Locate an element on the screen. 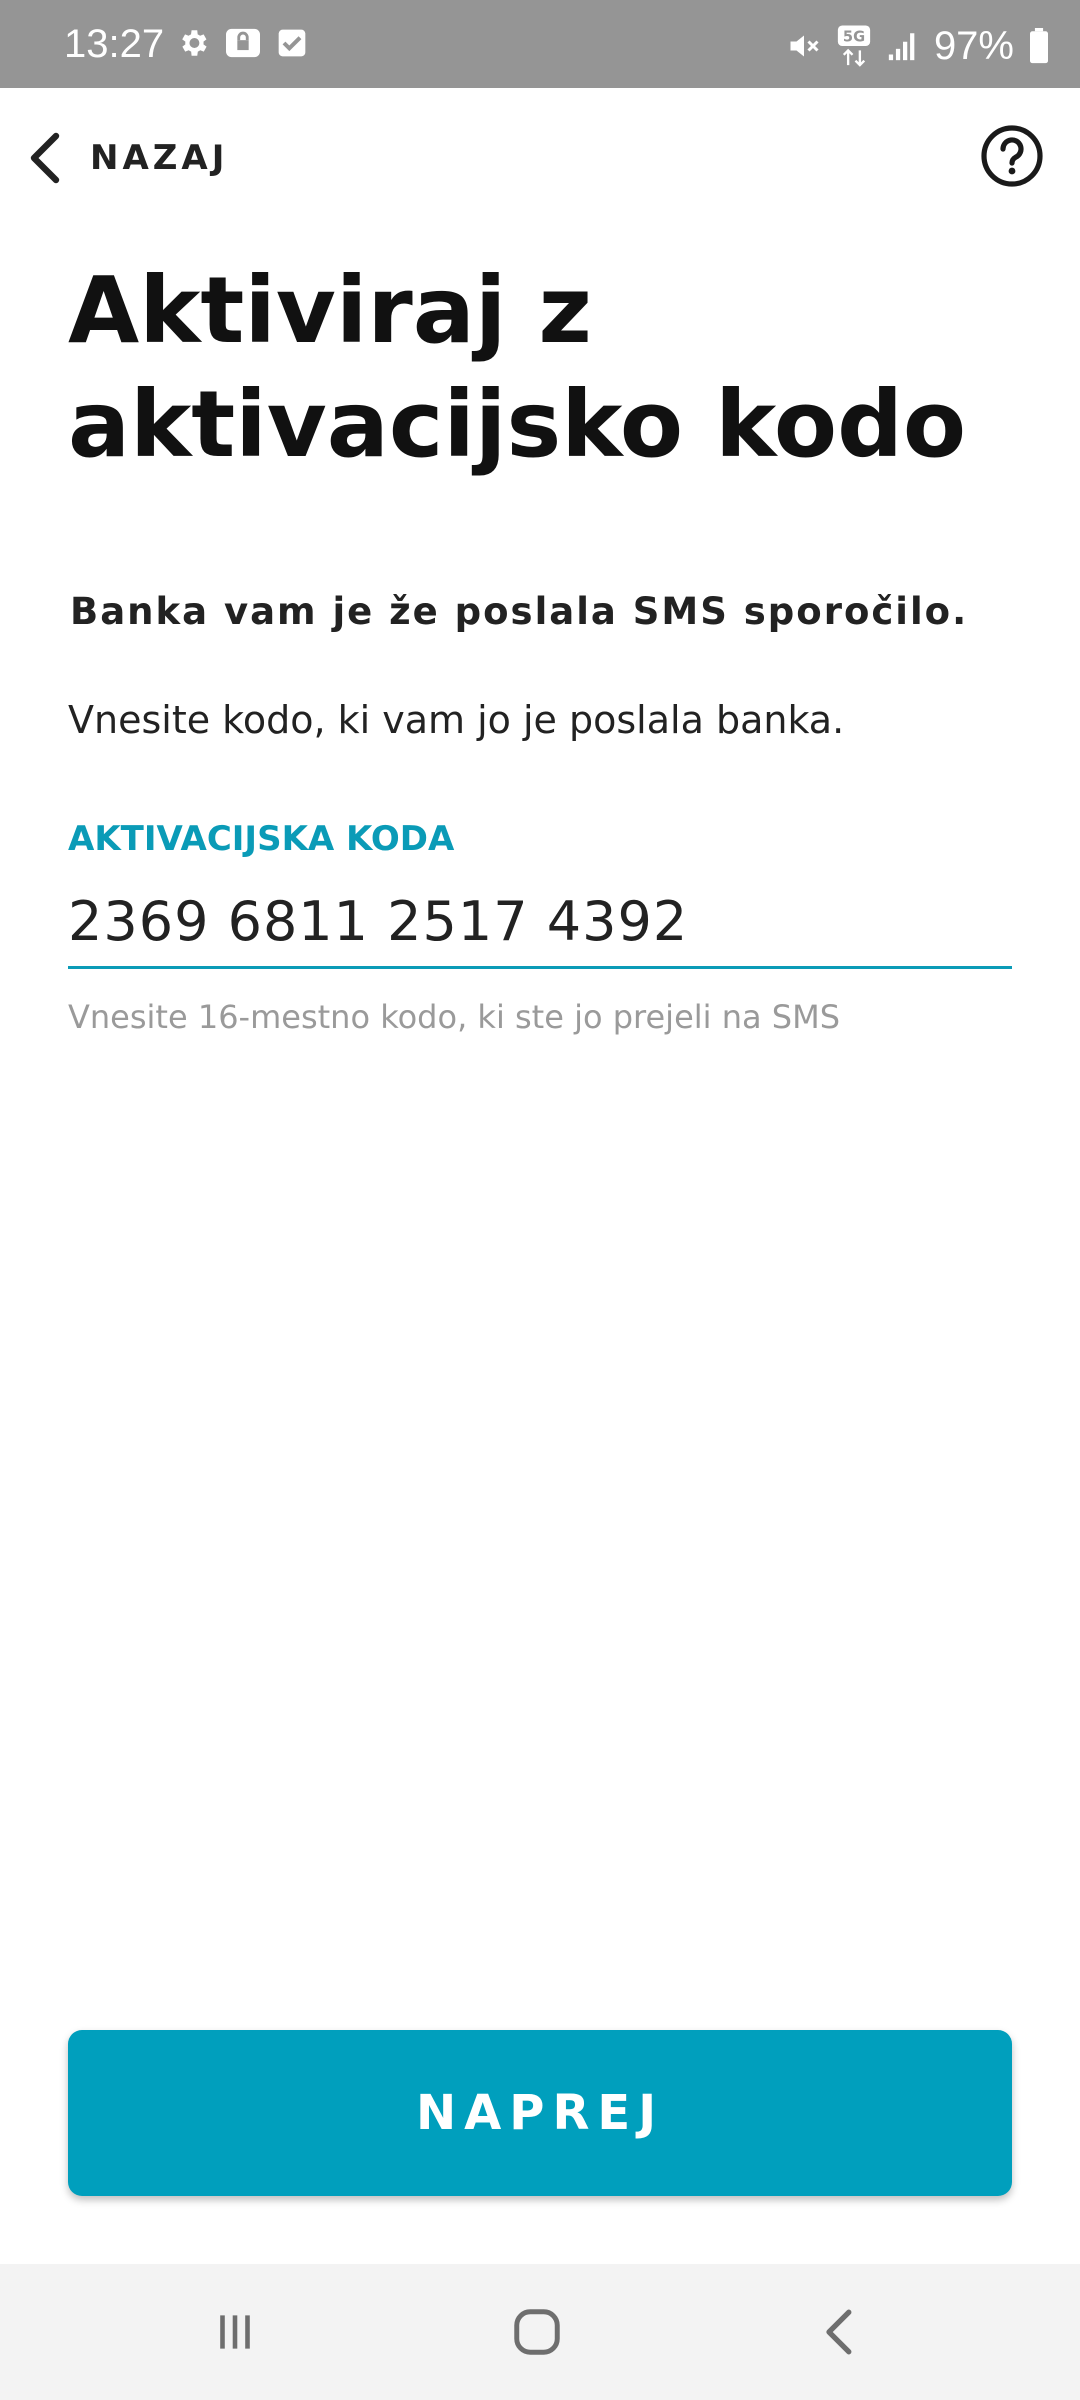 Image resolution: width=1080 pixels, height=2400 pixels. status-icons-left is located at coordinates (242, 43).